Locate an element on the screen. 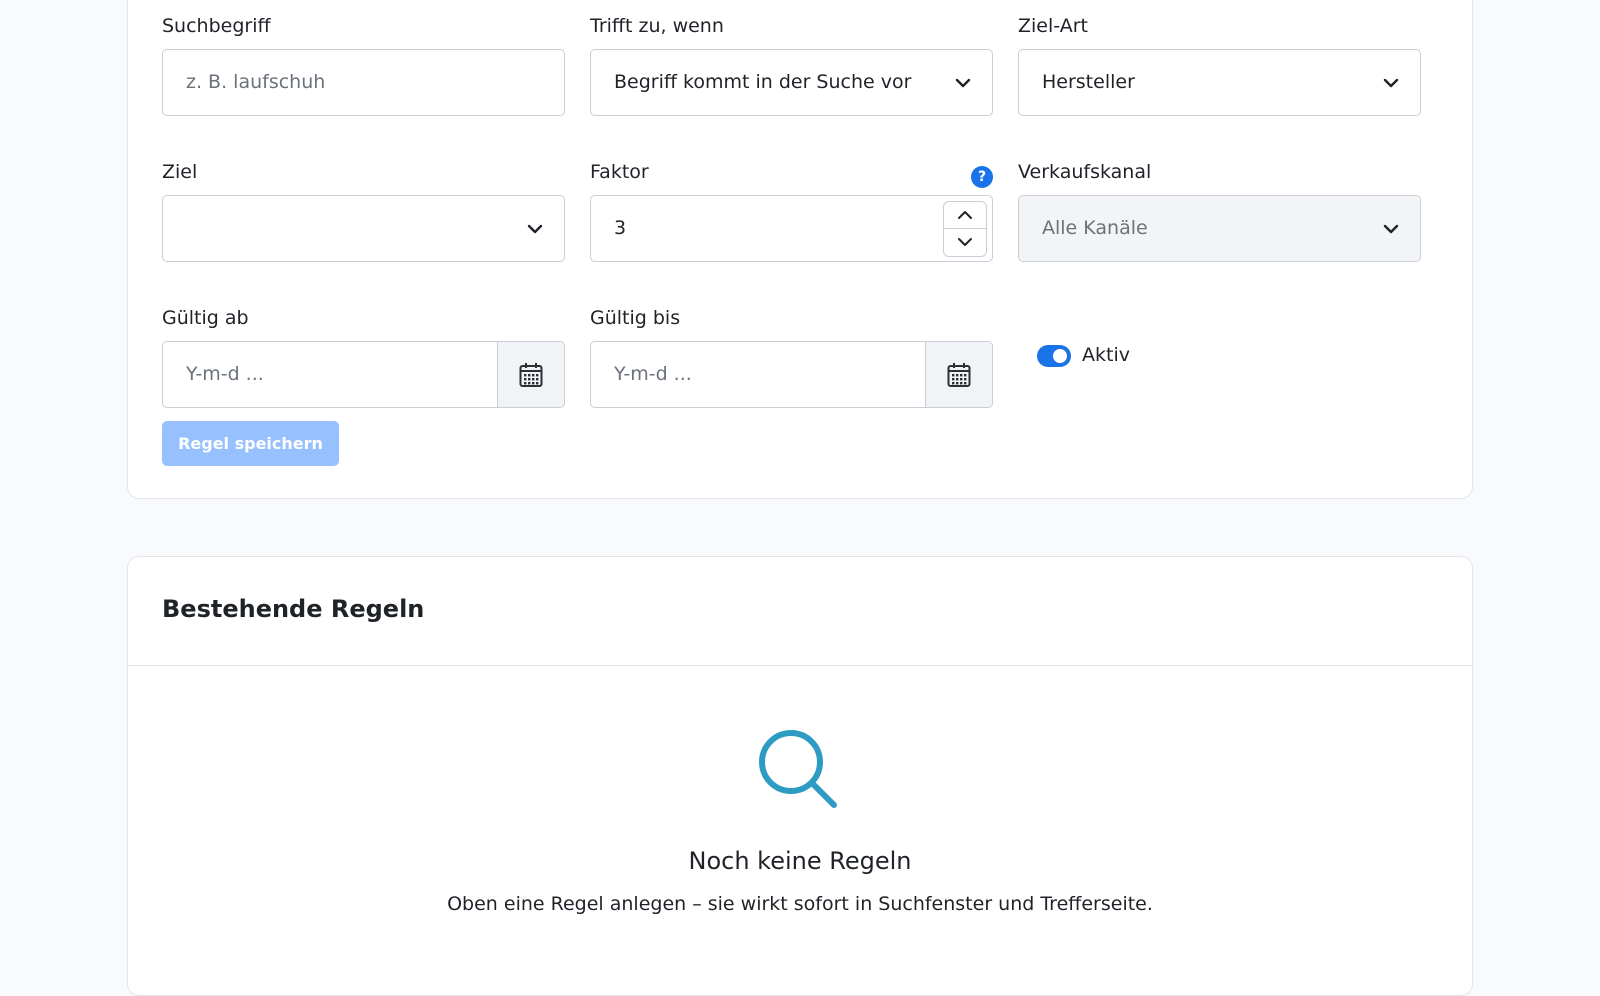 The image size is (1600, 996). valid-to-calendar-button is located at coordinates (958, 374).